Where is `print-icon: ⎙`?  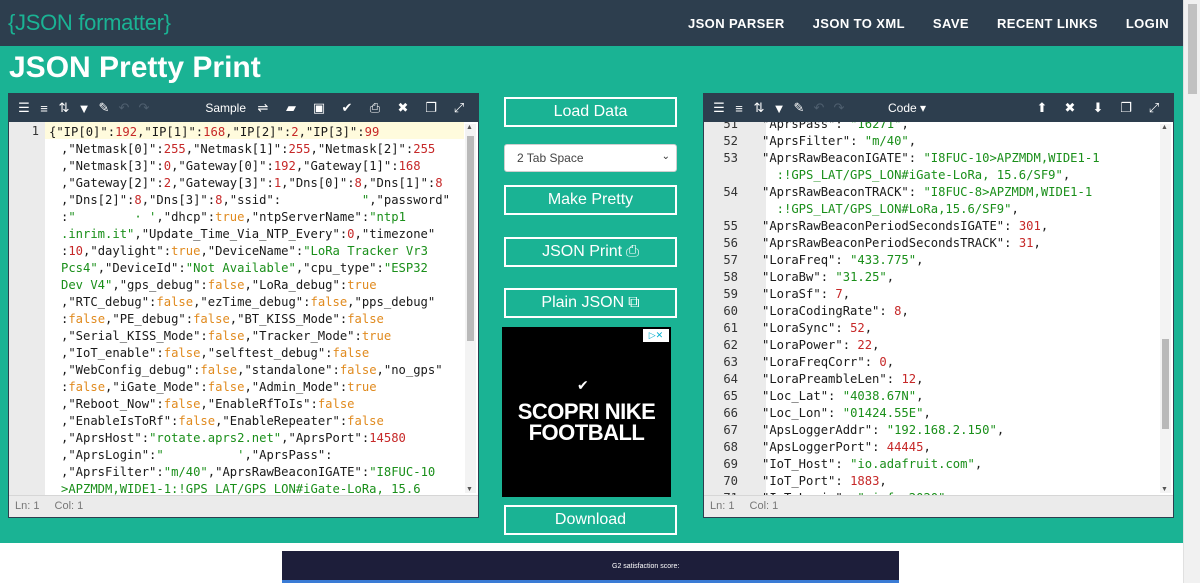
print-icon: ⎙ is located at coordinates (375, 108).